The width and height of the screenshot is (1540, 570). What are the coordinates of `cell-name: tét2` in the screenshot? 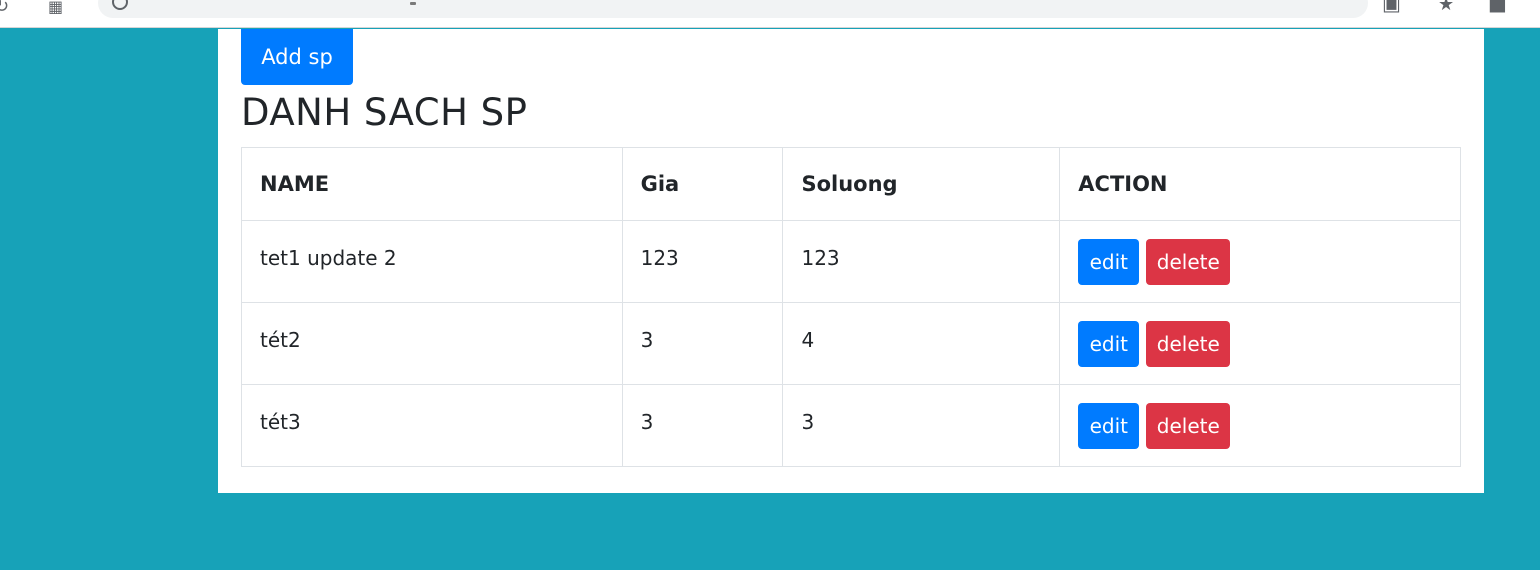 It's located at (432, 343).